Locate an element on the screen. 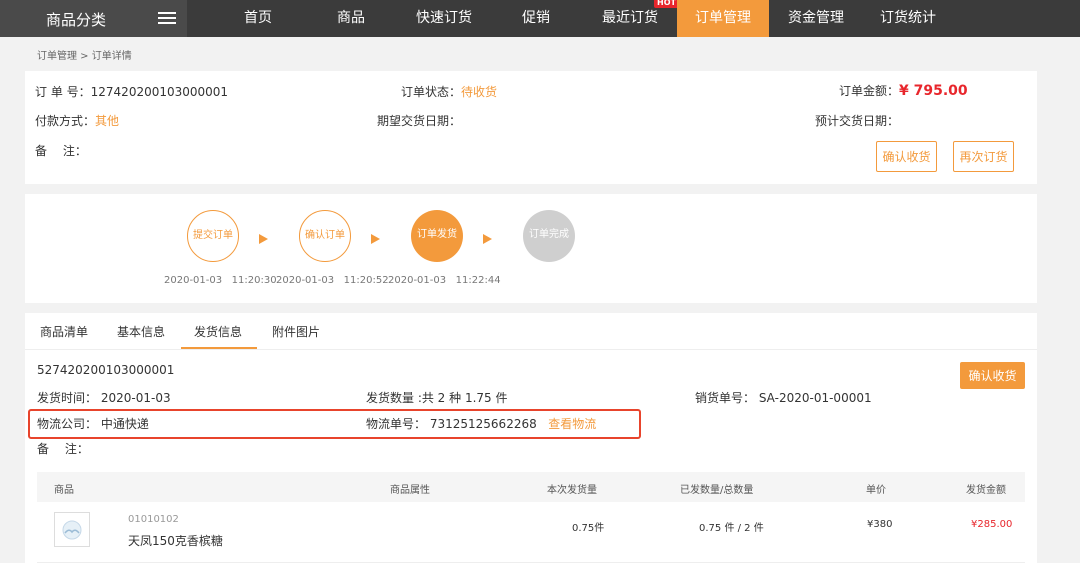 This screenshot has height=563, width=1080. category-menu: 商品分类 is located at coordinates (93, 18).